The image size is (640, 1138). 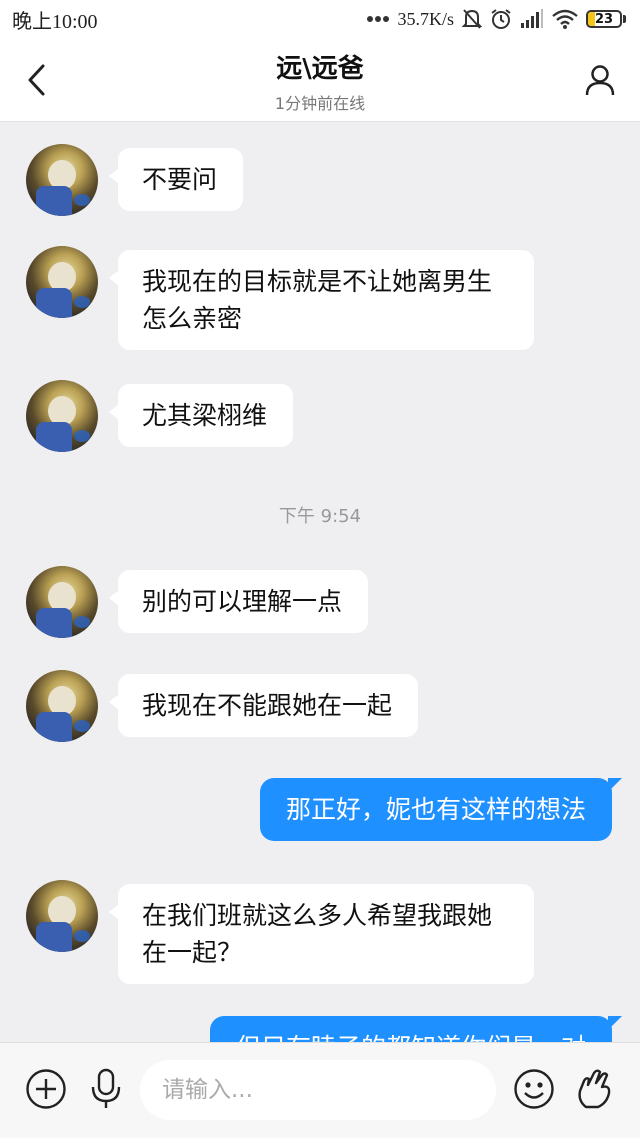 What do you see at coordinates (321, 934) in the screenshot?
I see `message-bubble: 在我们班就这么多人希望我跟她在一起？` at bounding box center [321, 934].